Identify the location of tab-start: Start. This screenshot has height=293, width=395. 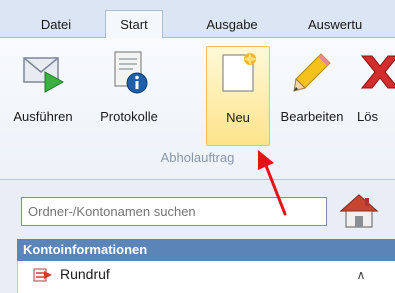
(134, 24).